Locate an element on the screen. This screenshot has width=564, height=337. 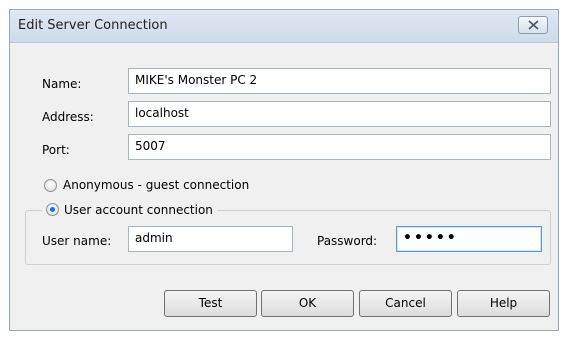
password-label: Password: is located at coordinates (347, 241).